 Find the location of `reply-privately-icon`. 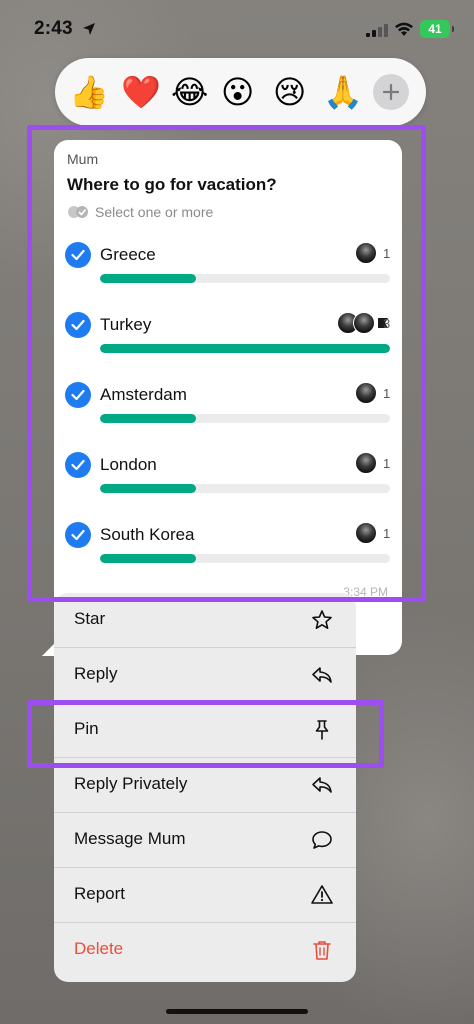

reply-privately-icon is located at coordinates (322, 785).